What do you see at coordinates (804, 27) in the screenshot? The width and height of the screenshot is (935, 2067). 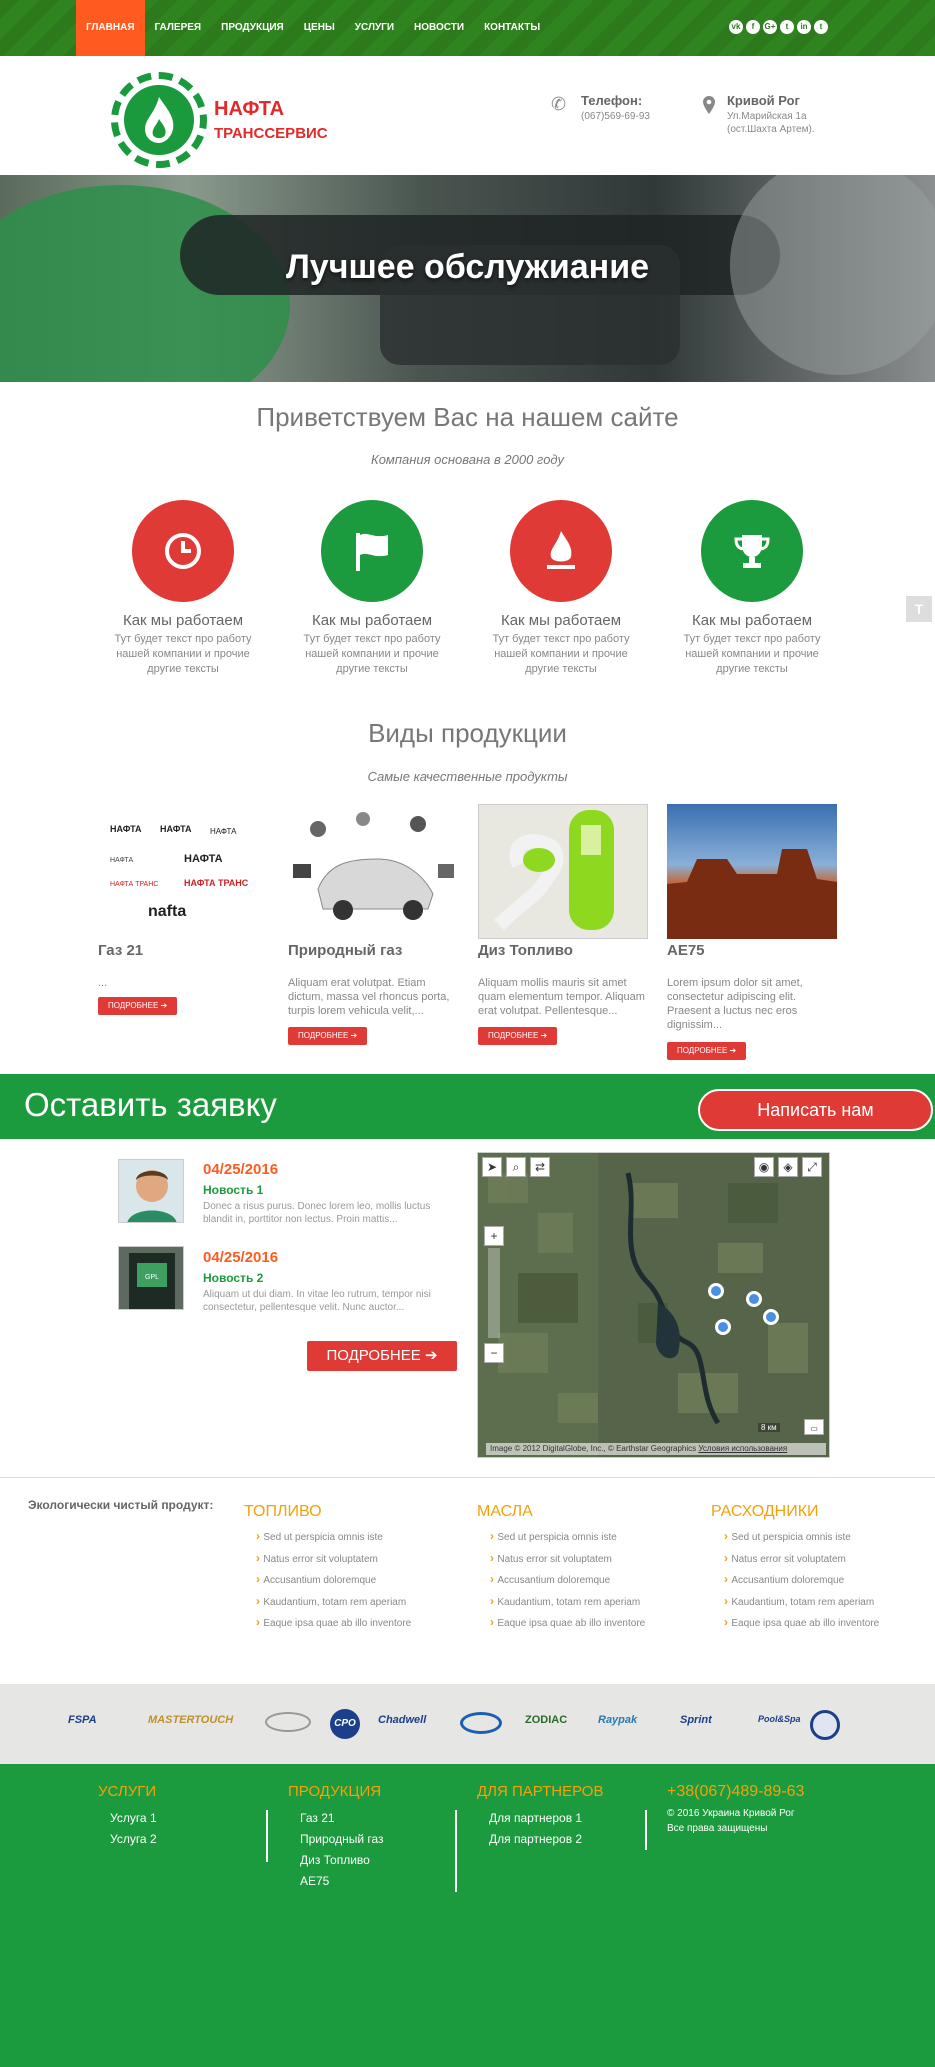 I see `linkedin-icon: in` at bounding box center [804, 27].